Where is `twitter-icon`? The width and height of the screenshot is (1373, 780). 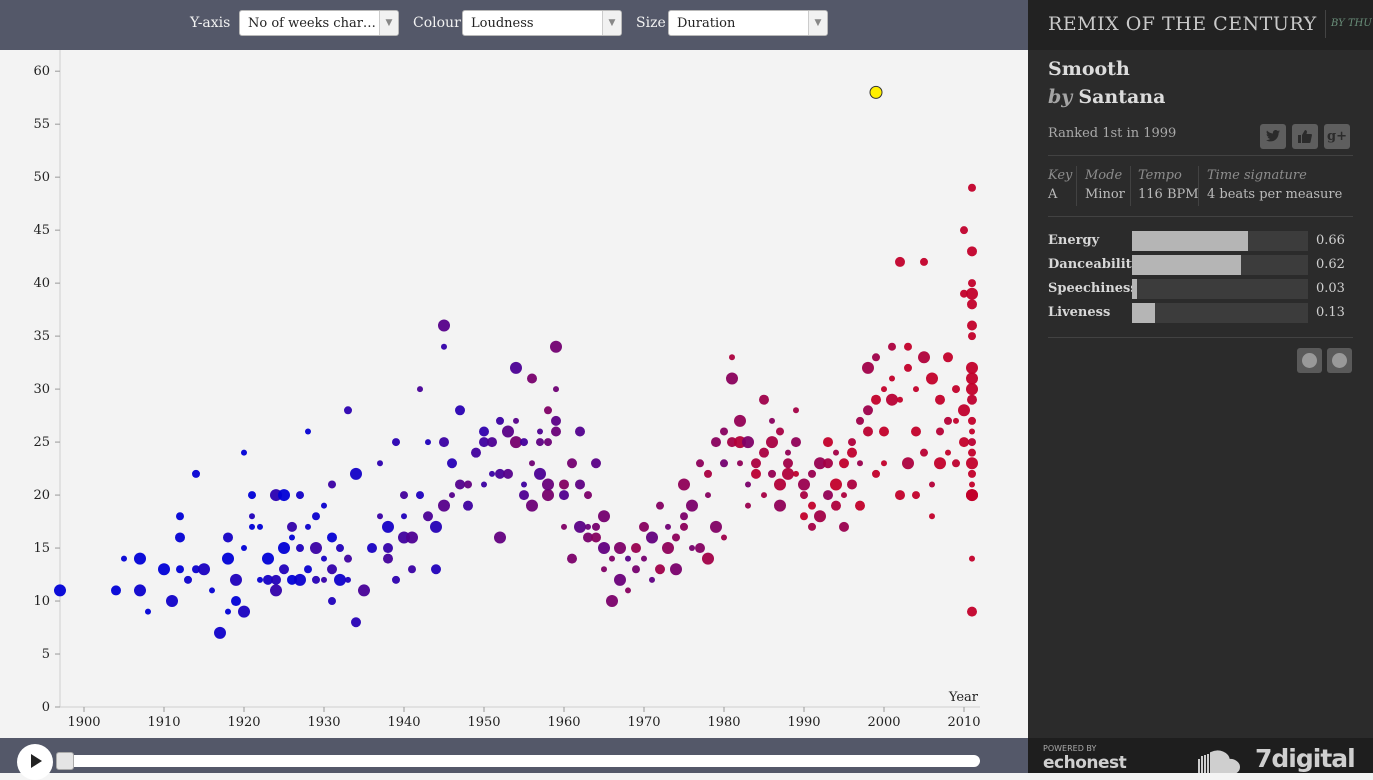
twitter-icon is located at coordinates (1273, 136).